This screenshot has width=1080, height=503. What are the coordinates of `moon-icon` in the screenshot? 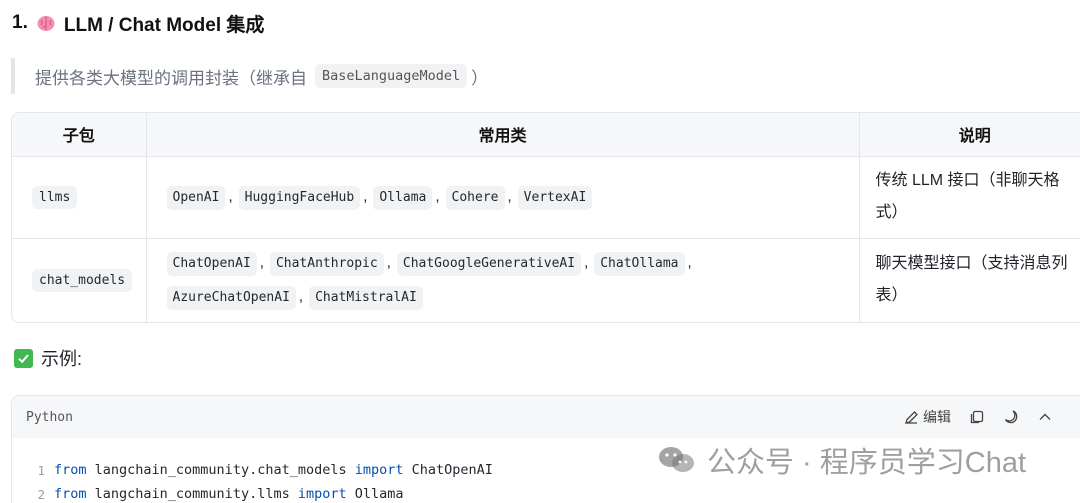 It's located at (1011, 417).